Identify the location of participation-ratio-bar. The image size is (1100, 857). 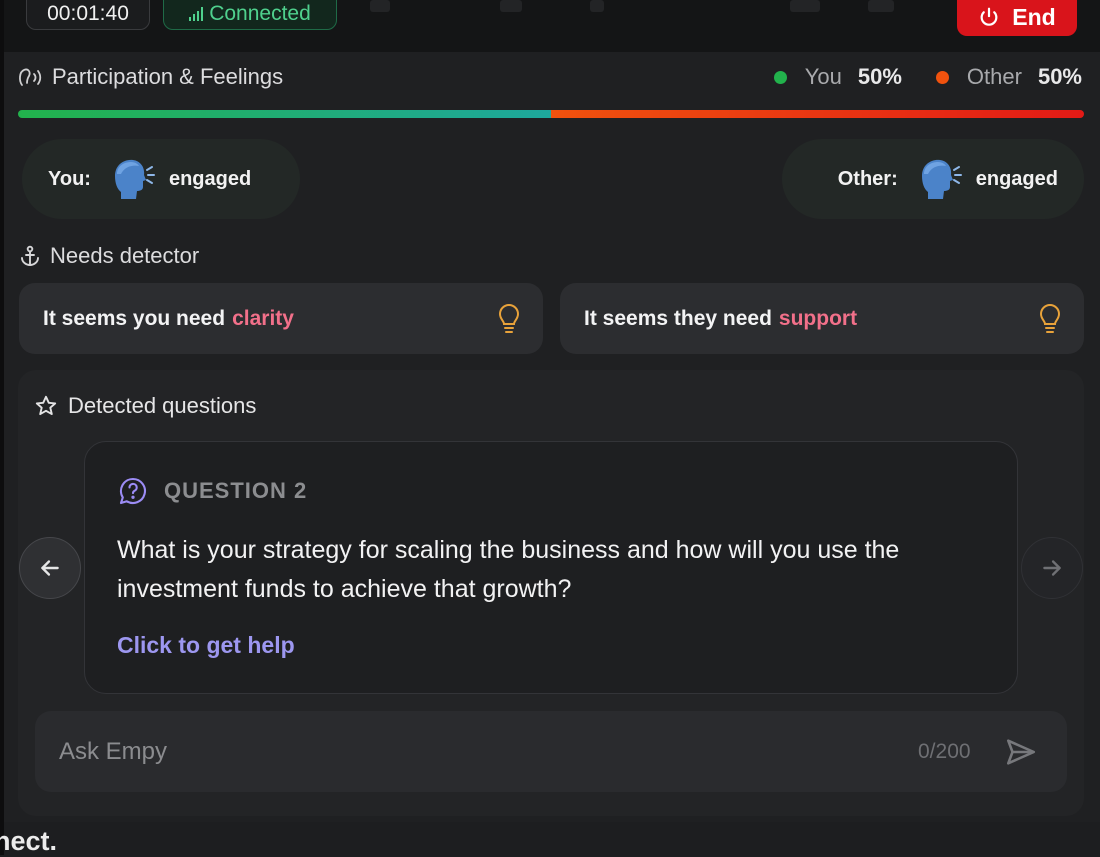
(551, 114).